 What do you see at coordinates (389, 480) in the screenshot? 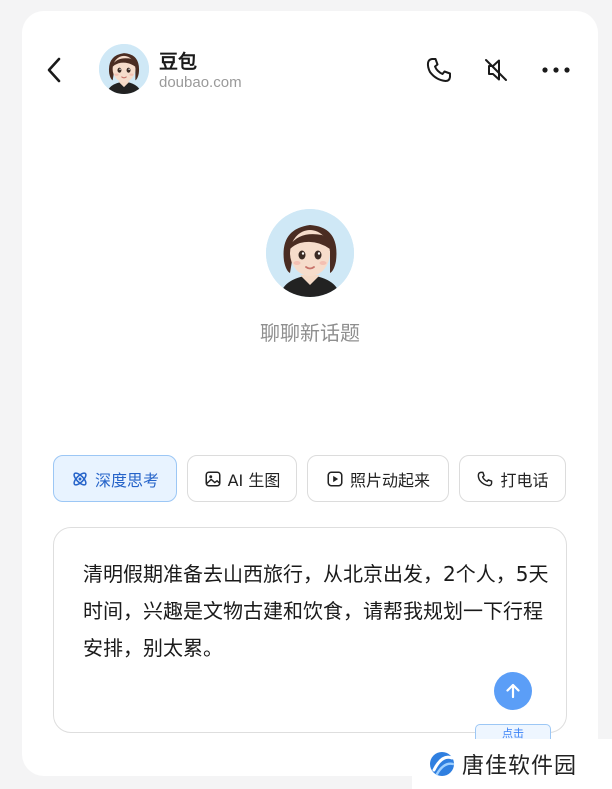
I see `chip-label: 照片动起来` at bounding box center [389, 480].